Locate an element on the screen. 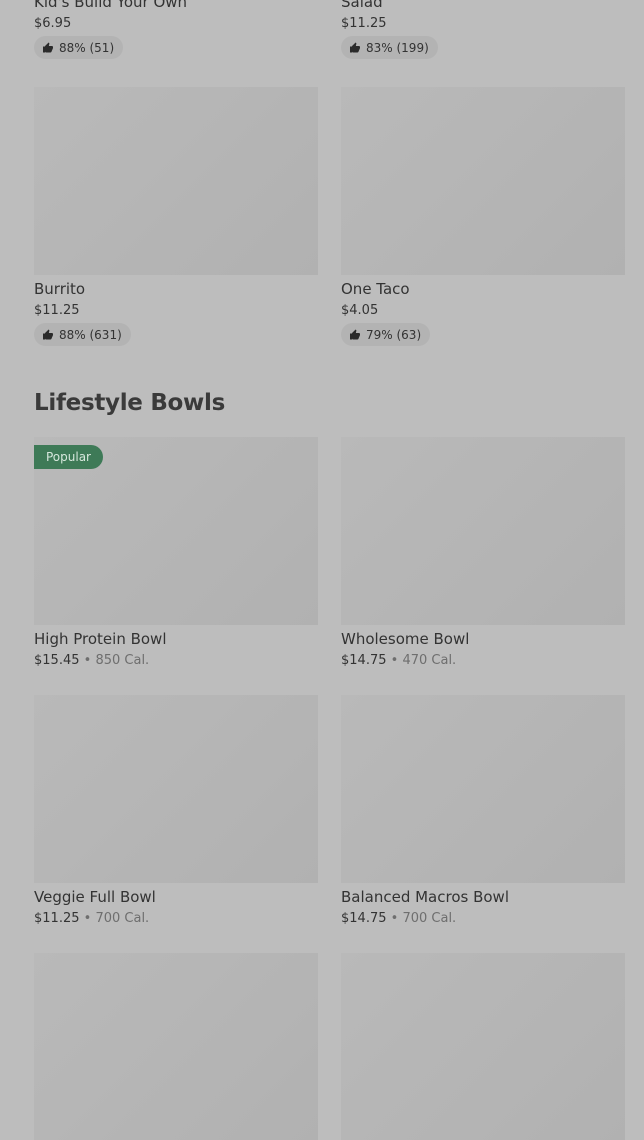 The width and height of the screenshot is (644, 1140). rating-badge: 88% (51) is located at coordinates (79, 47).